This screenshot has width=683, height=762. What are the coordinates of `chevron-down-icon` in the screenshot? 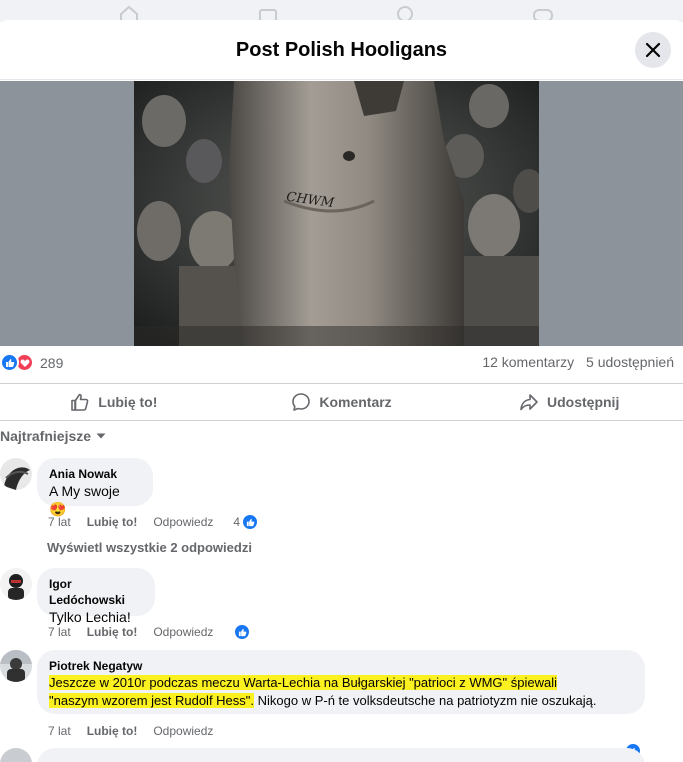 It's located at (101, 436).